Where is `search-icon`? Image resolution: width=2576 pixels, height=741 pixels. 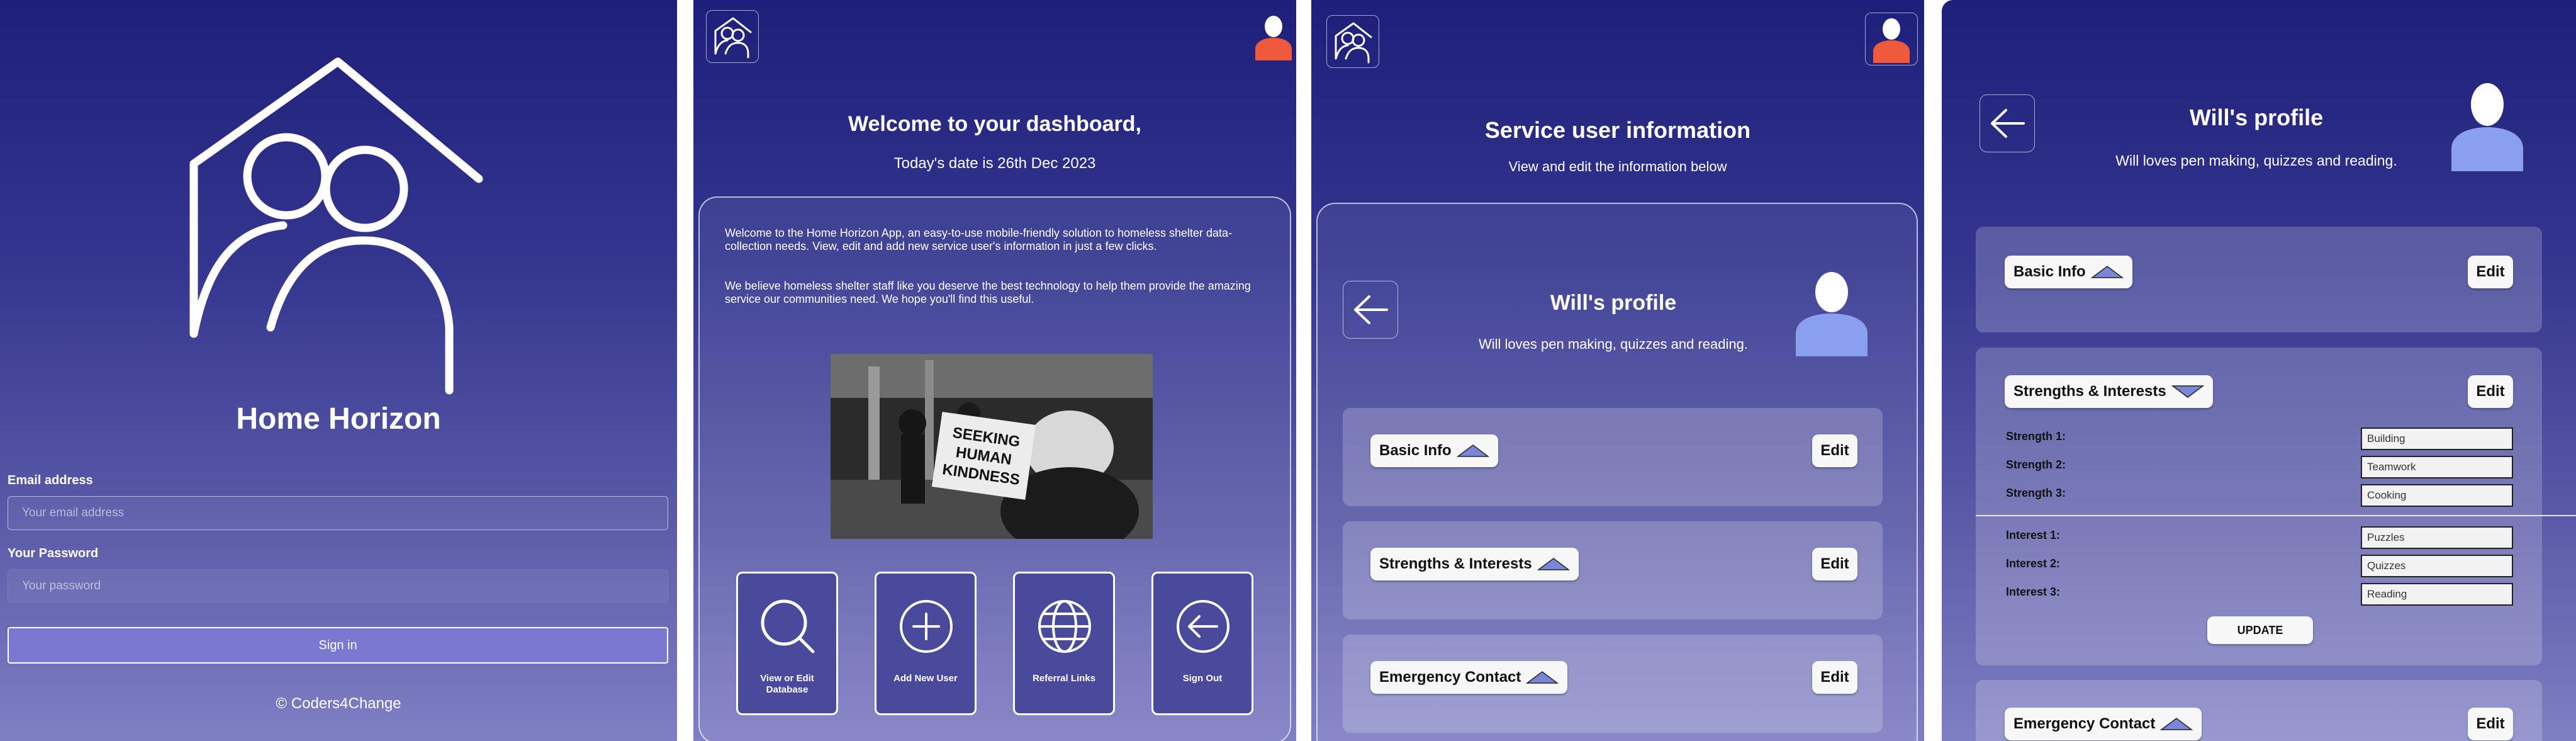 search-icon is located at coordinates (788, 626).